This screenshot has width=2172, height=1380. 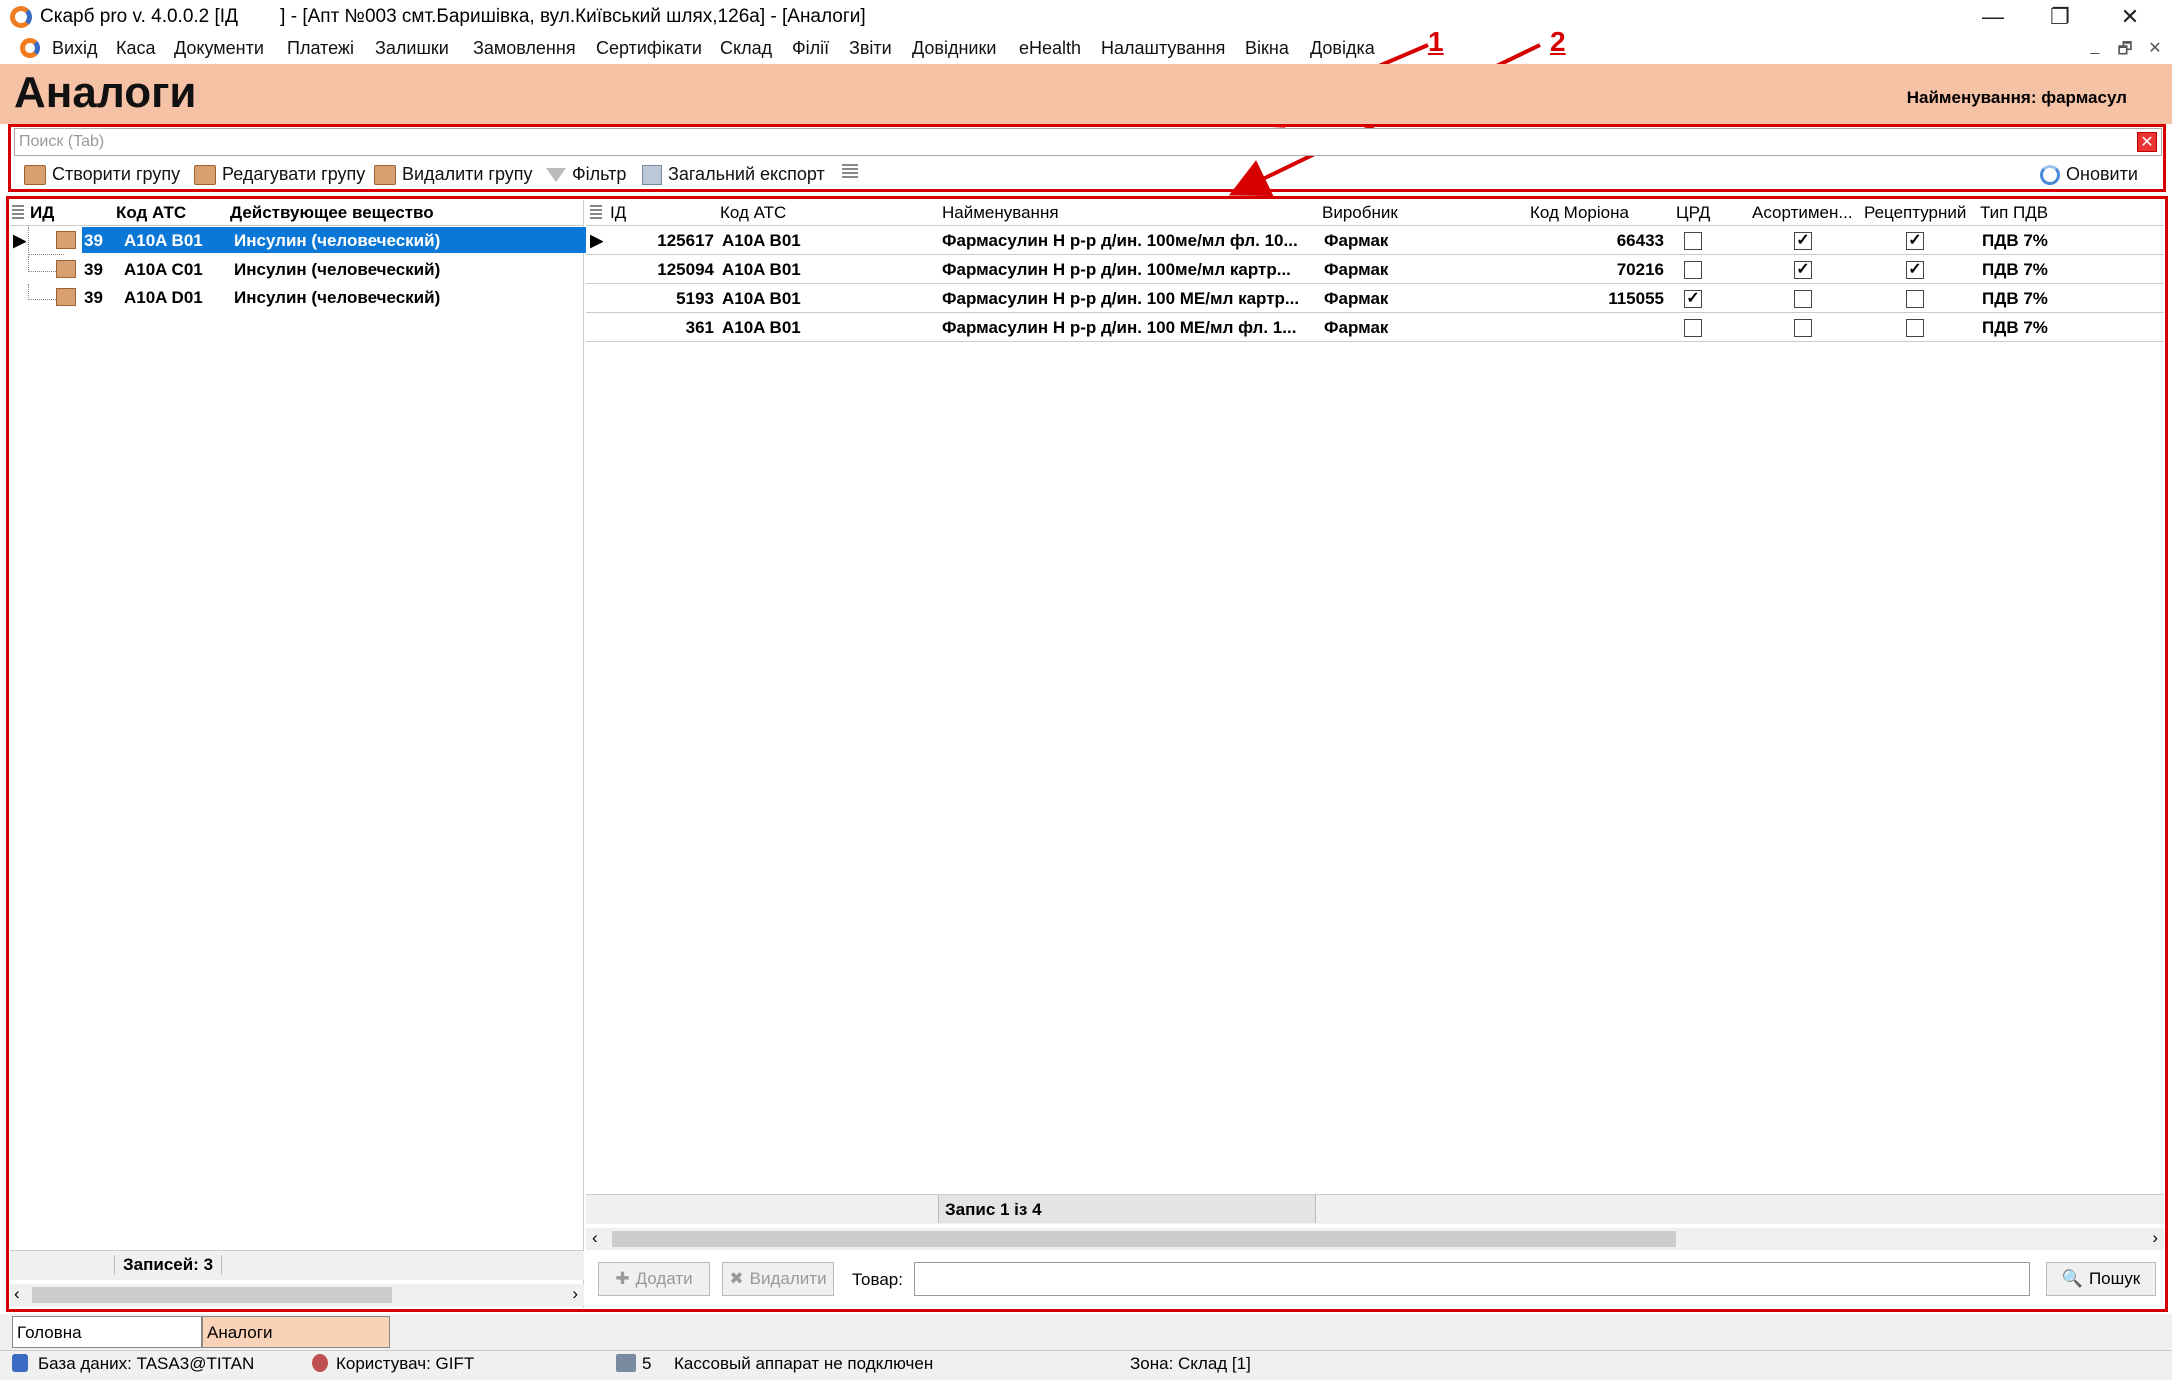 What do you see at coordinates (1640, 240) in the screenshot?
I see `item-morion: 66433` at bounding box center [1640, 240].